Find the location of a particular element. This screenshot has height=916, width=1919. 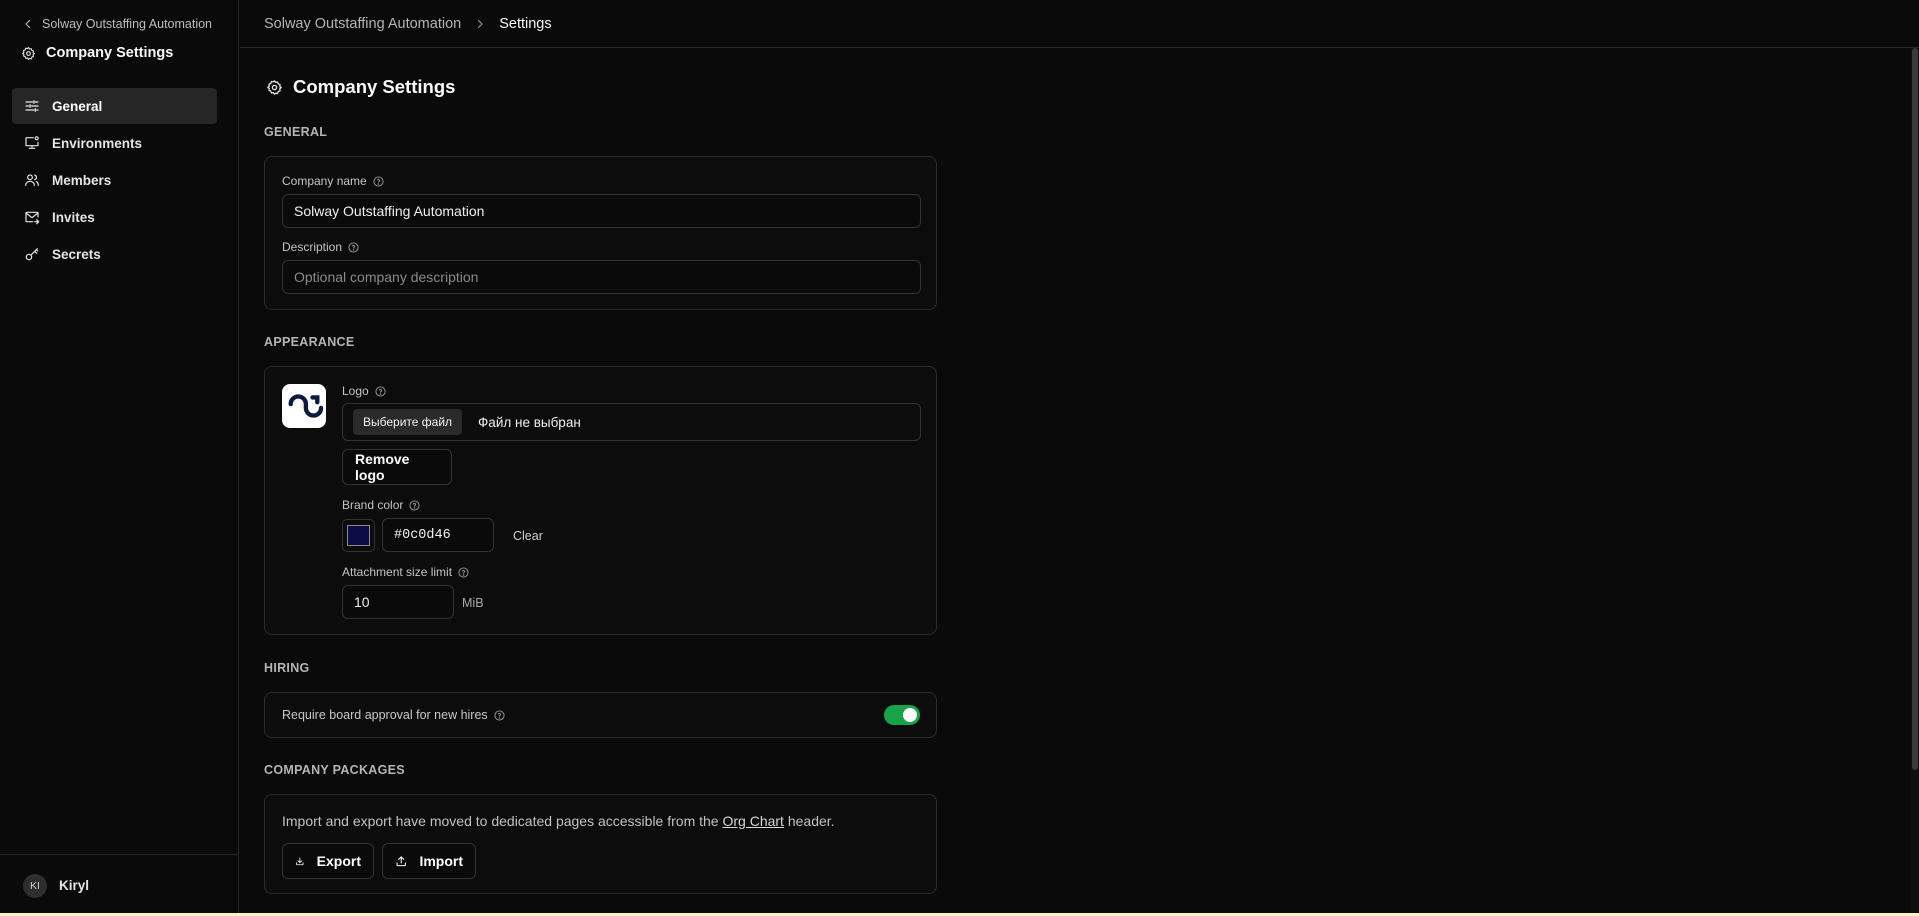

brand-color-picker is located at coordinates (358, 535).